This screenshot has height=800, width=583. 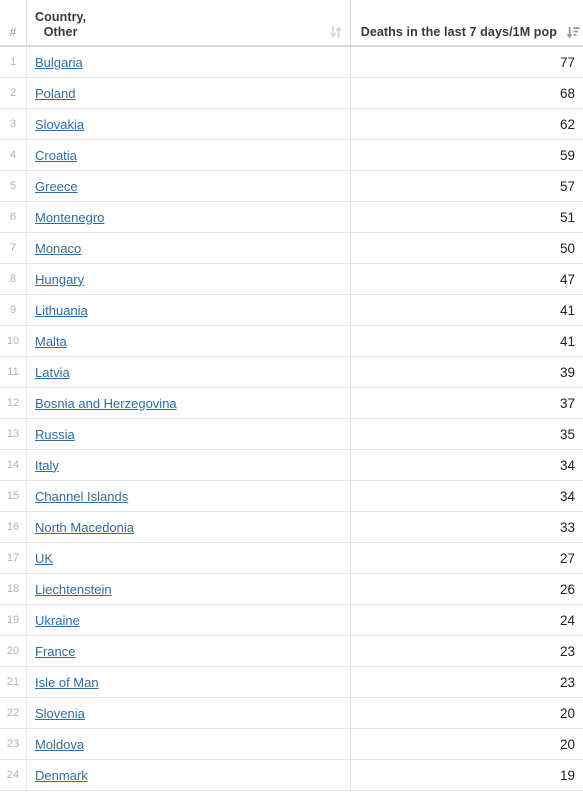 What do you see at coordinates (466, 403) in the screenshot?
I see `row-deaths-value: 37` at bounding box center [466, 403].